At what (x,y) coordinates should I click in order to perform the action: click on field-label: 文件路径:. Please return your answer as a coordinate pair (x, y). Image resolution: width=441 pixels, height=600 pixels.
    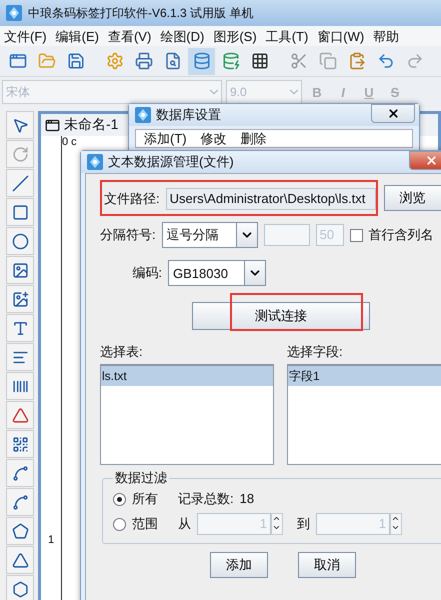
    Looking at the image, I should click on (132, 199).